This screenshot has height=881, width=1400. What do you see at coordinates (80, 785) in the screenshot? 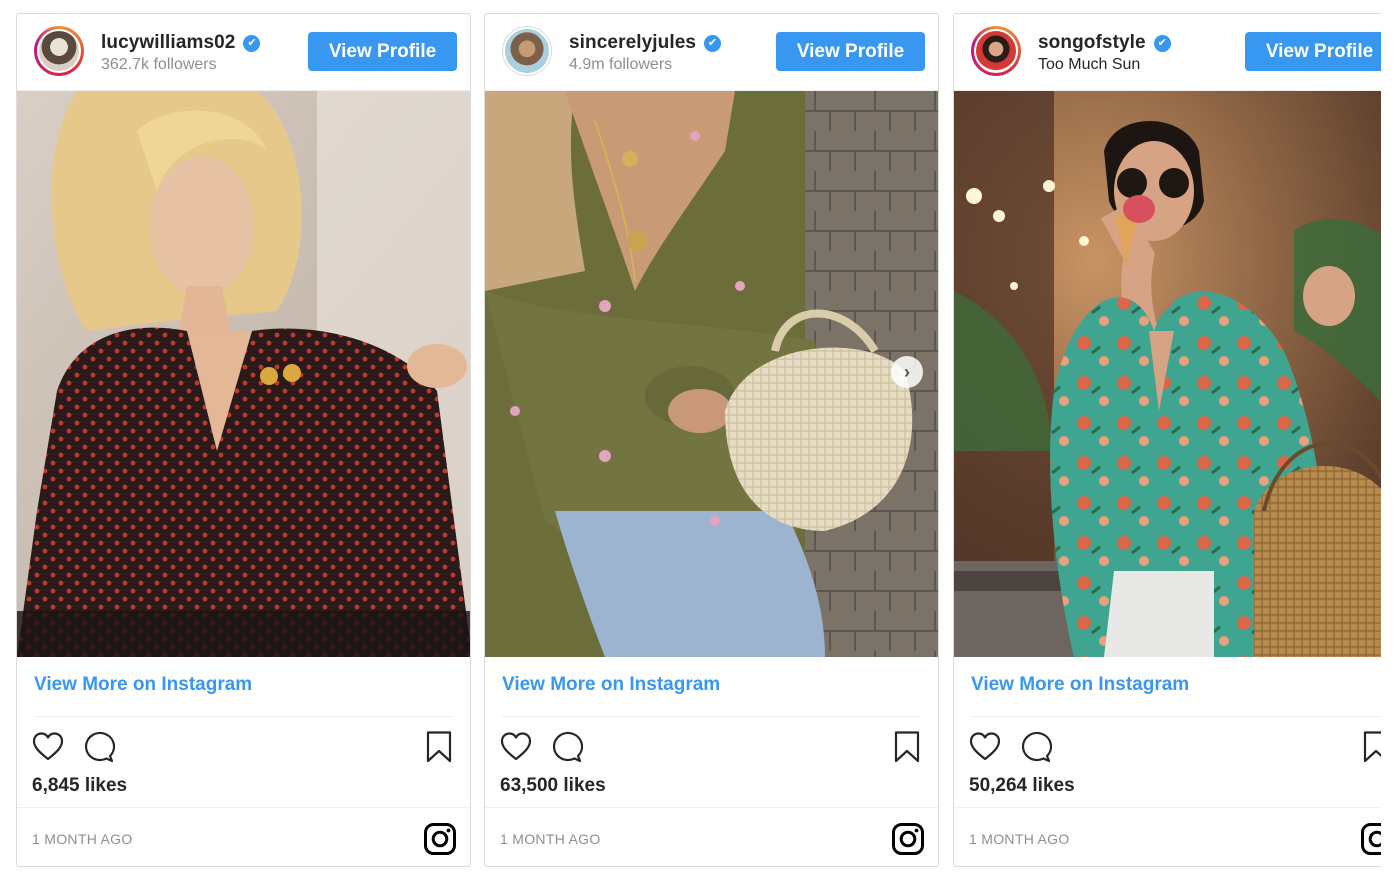
I see `like-count: 6,845 likes` at bounding box center [80, 785].